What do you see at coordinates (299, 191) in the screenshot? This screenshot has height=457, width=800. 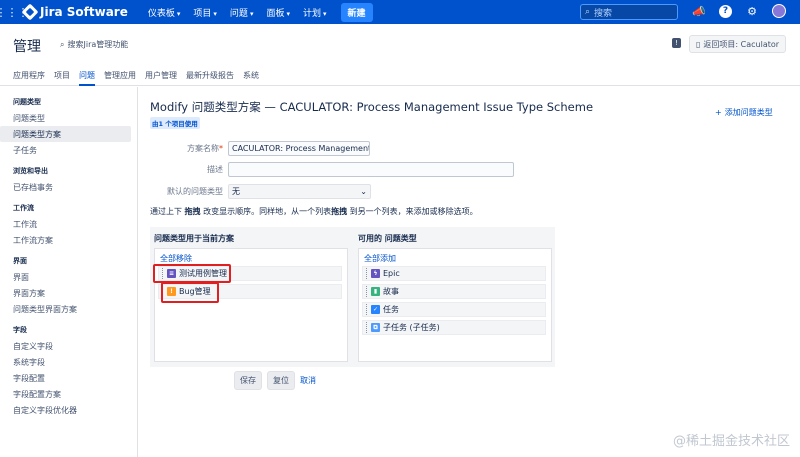 I see `default-type-select: 无 ⌄` at bounding box center [299, 191].